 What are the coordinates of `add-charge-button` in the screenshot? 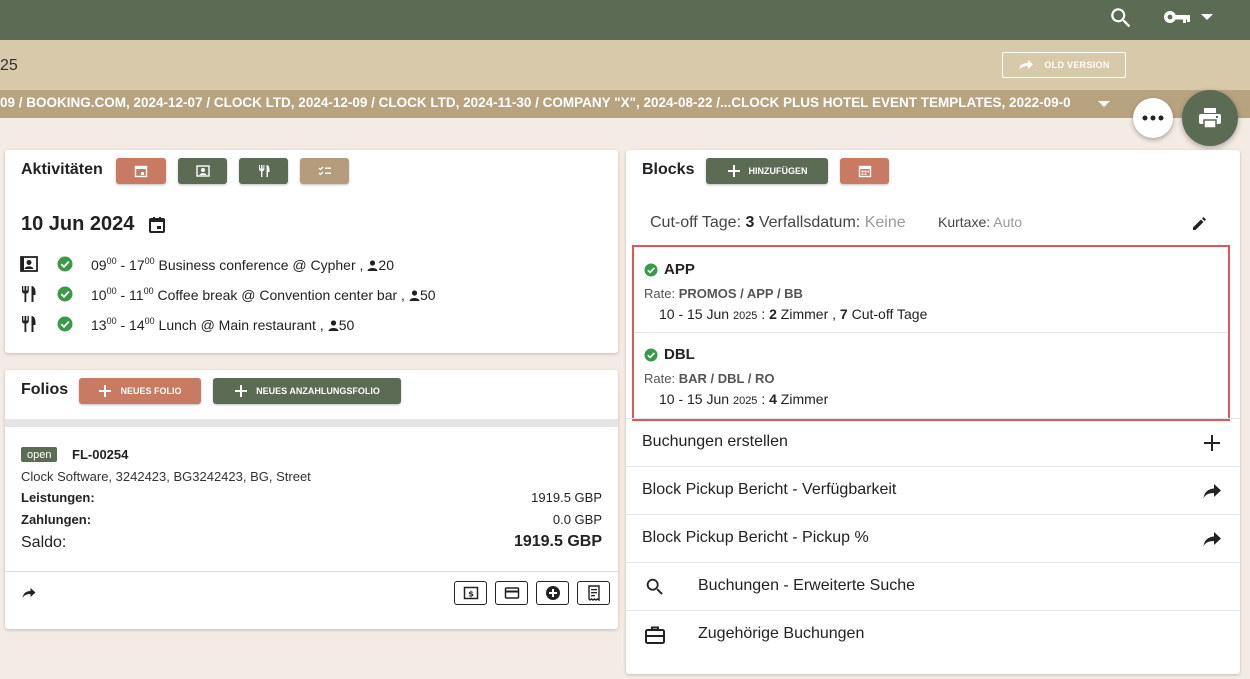 It's located at (552, 593).